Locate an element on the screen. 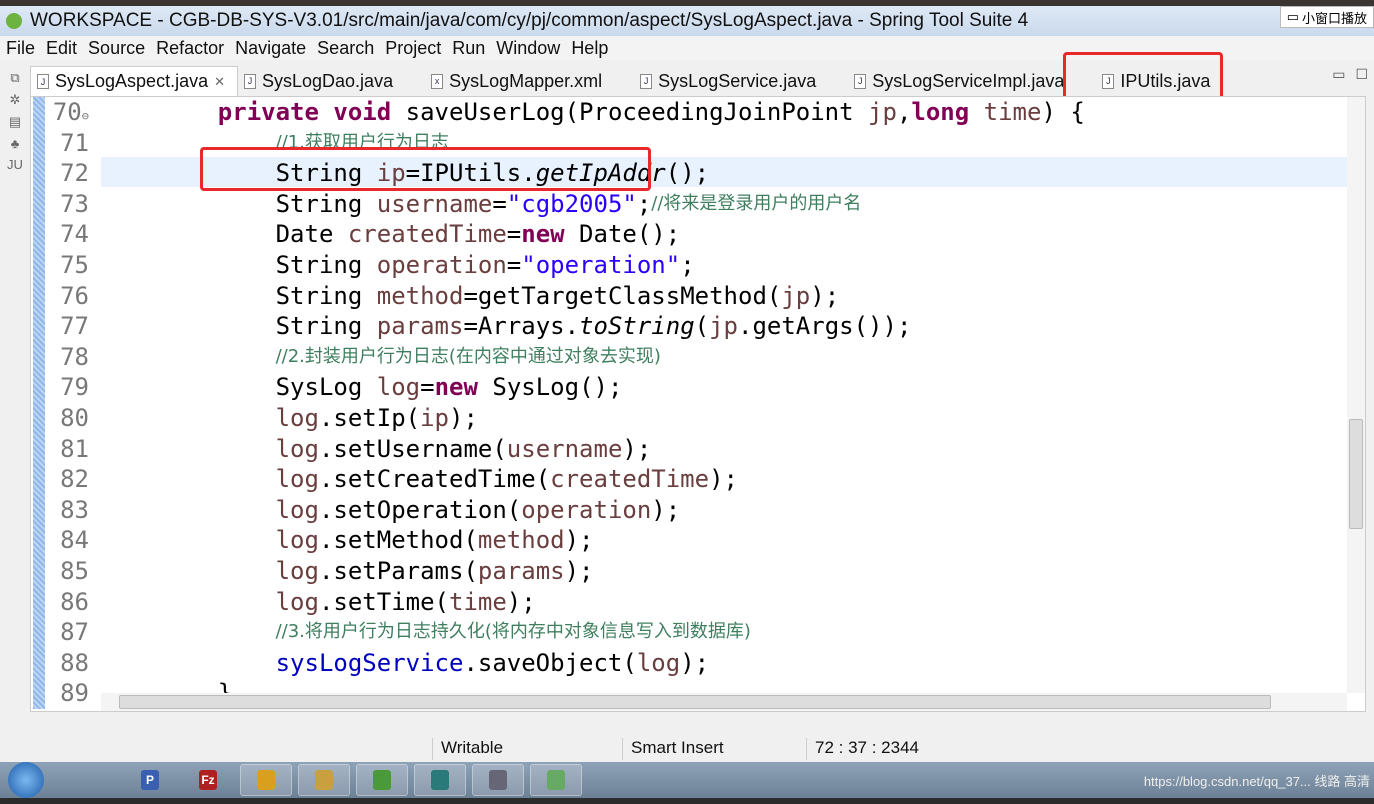 The width and height of the screenshot is (1374, 804). menu-navigate: Navigate is located at coordinates (270, 48).